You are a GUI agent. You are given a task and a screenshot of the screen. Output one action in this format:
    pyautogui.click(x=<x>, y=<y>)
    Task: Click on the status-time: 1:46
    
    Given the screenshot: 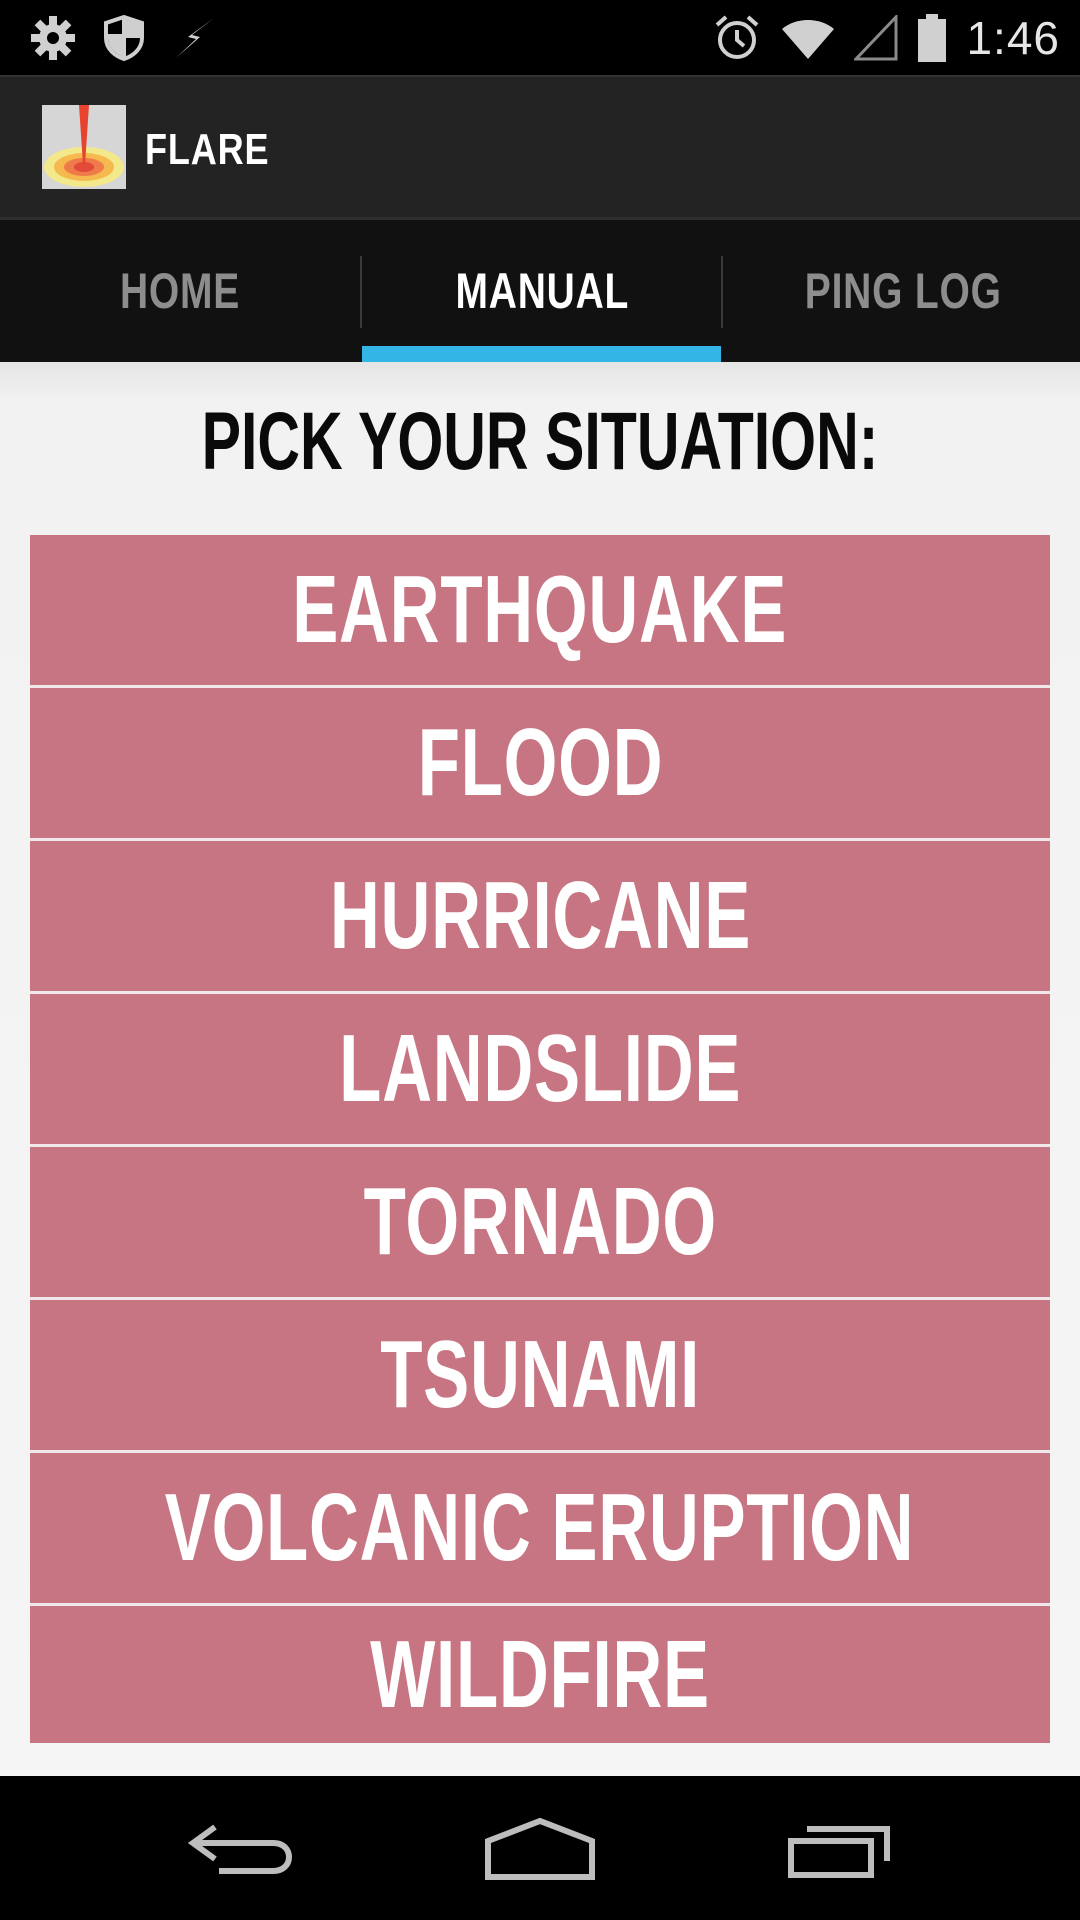 What is the action you would take?
    pyautogui.click(x=1013, y=38)
    